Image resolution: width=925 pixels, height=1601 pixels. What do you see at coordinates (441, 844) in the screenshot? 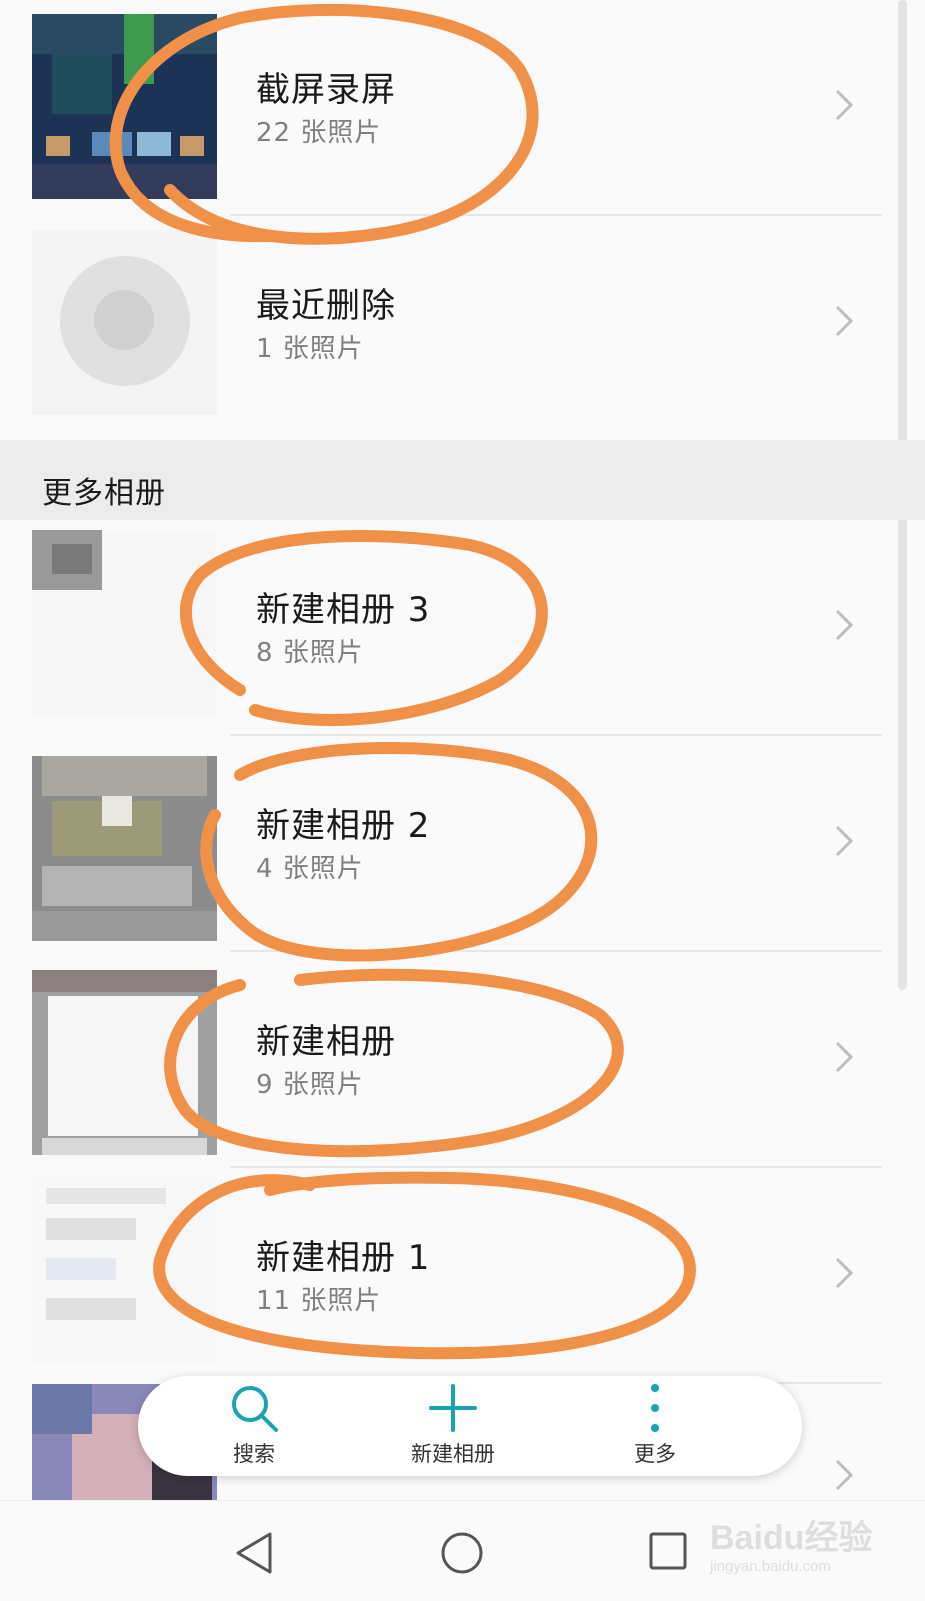
I see `album-row-new-album-2: 新建相册 2 4 张照片` at bounding box center [441, 844].